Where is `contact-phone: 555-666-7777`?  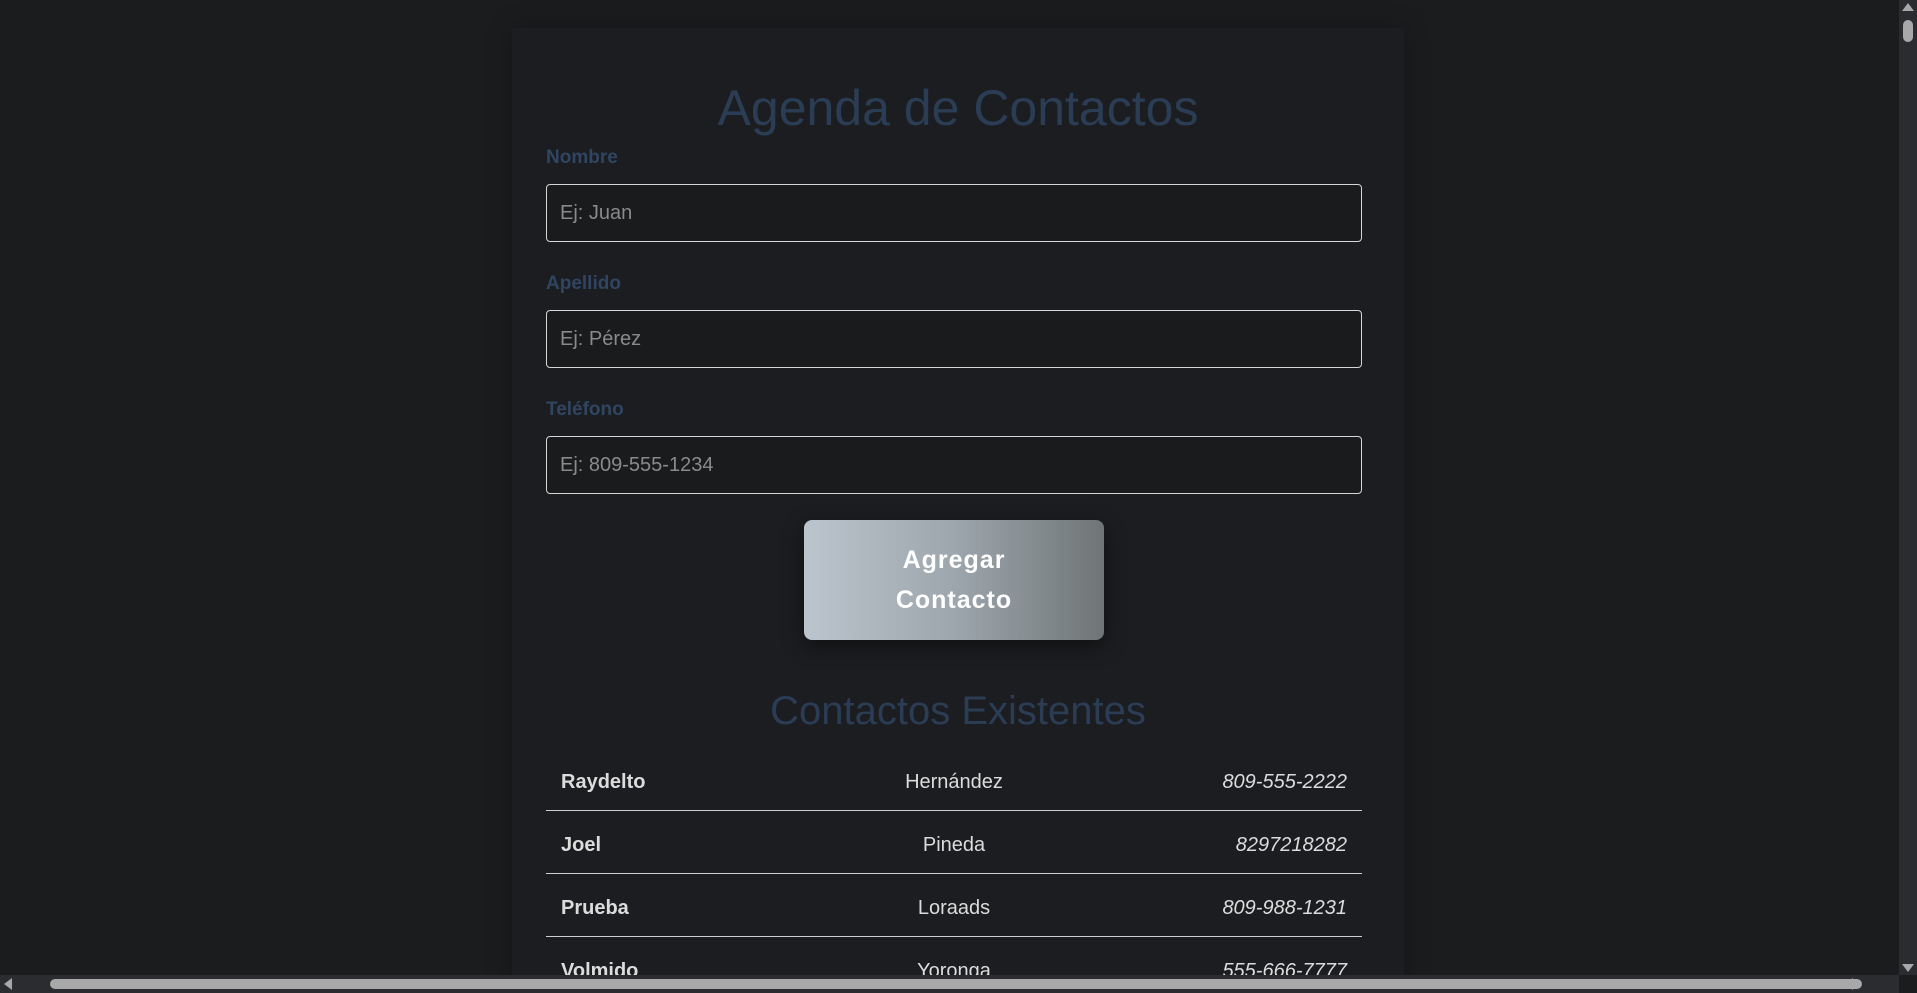
contact-phone: 555-666-7777 is located at coordinates (1284, 967).